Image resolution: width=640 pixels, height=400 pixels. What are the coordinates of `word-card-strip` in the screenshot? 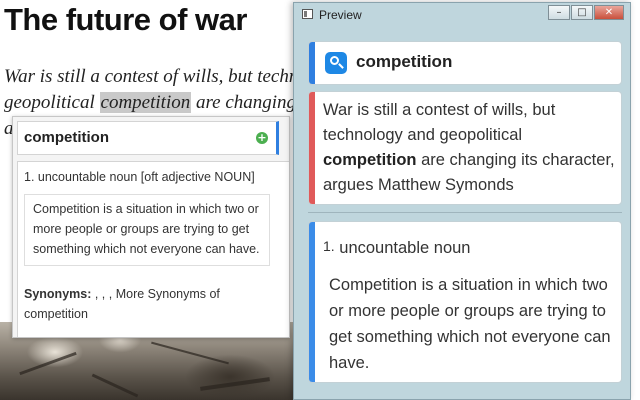 It's located at (312, 63).